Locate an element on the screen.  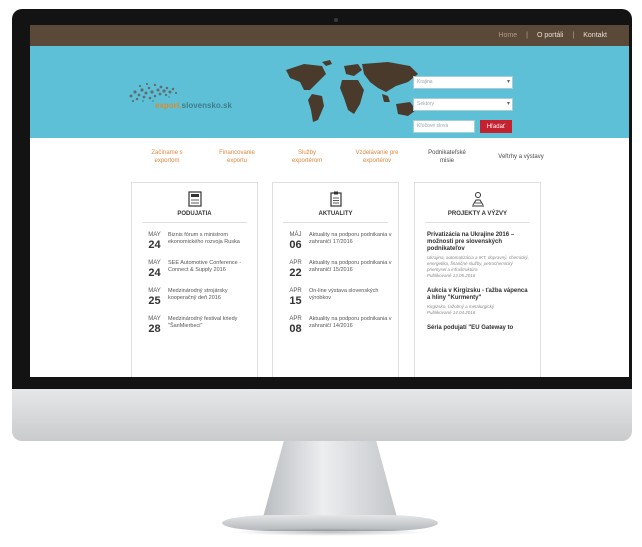
search-row: Kľúčové slová Hľadať is located at coordinates (468, 126).